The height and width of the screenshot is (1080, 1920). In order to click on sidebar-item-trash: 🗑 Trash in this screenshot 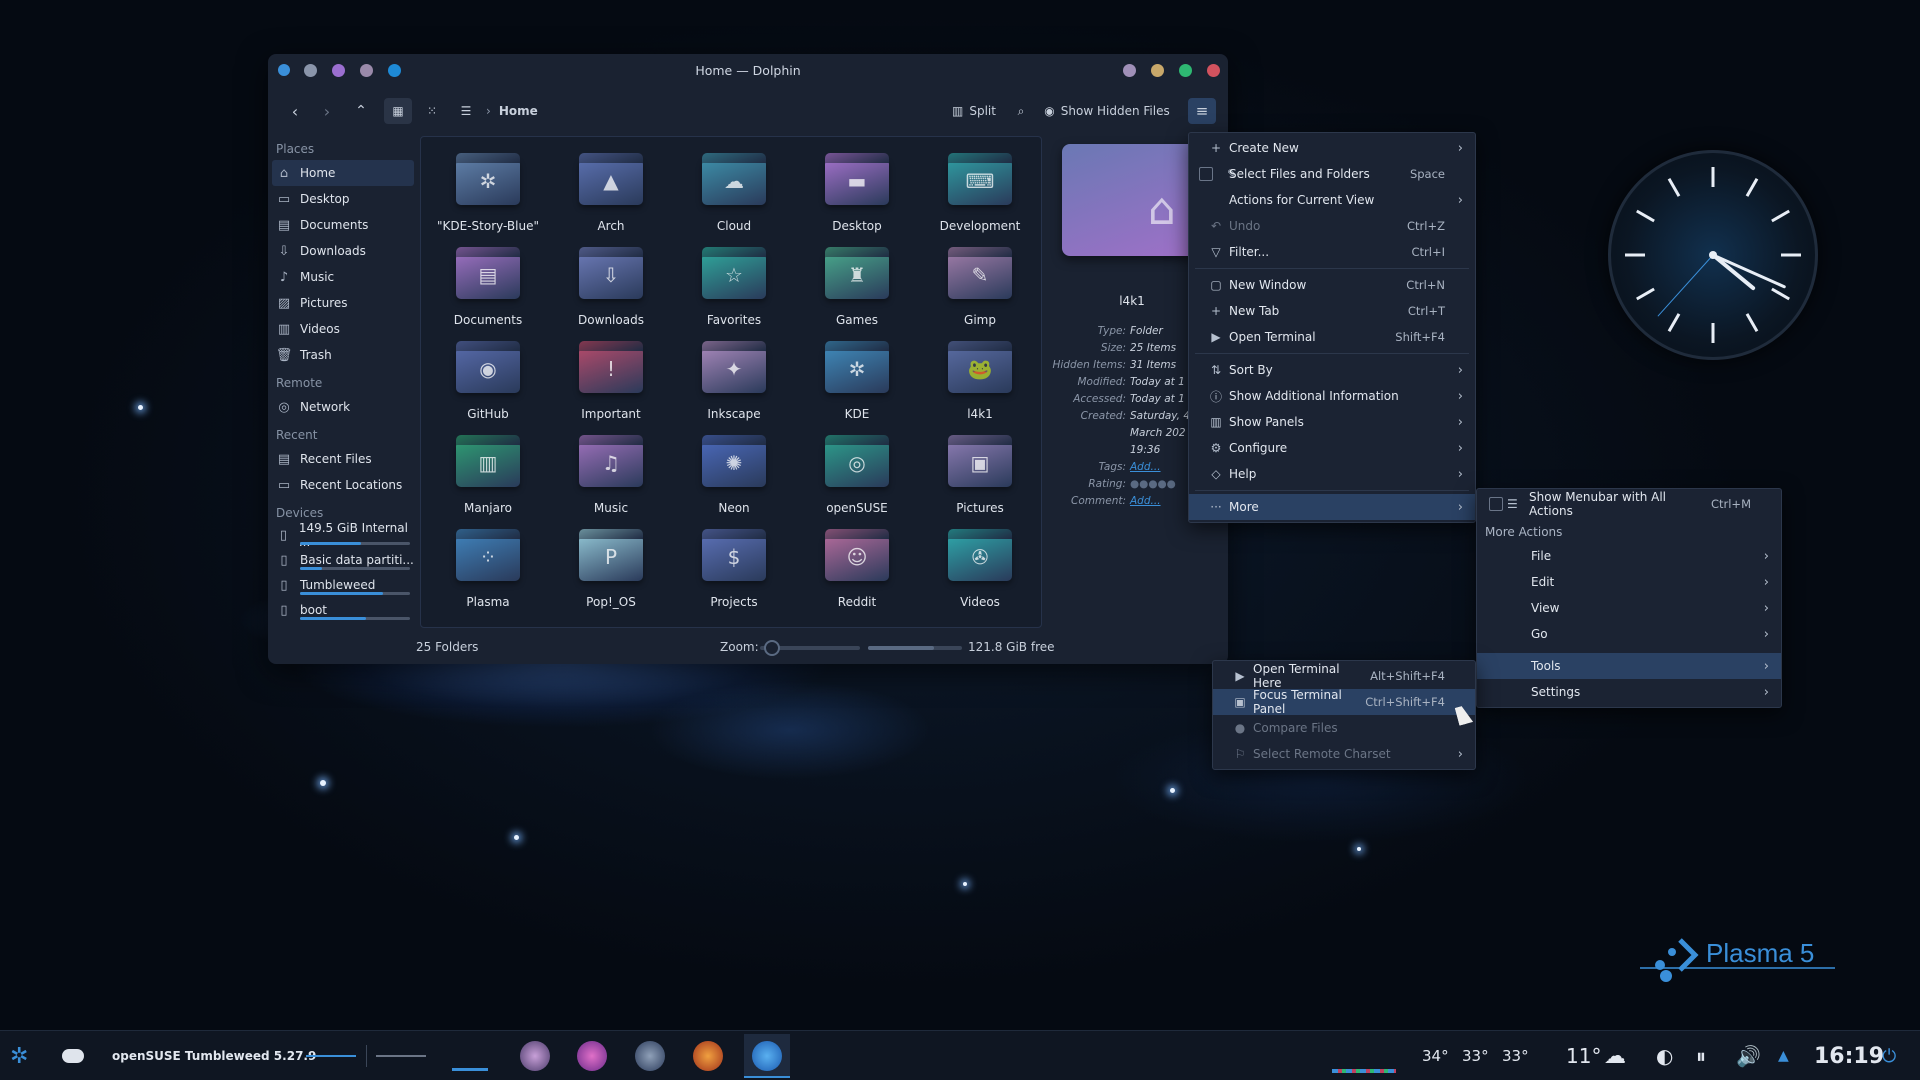, I will do `click(343, 355)`.